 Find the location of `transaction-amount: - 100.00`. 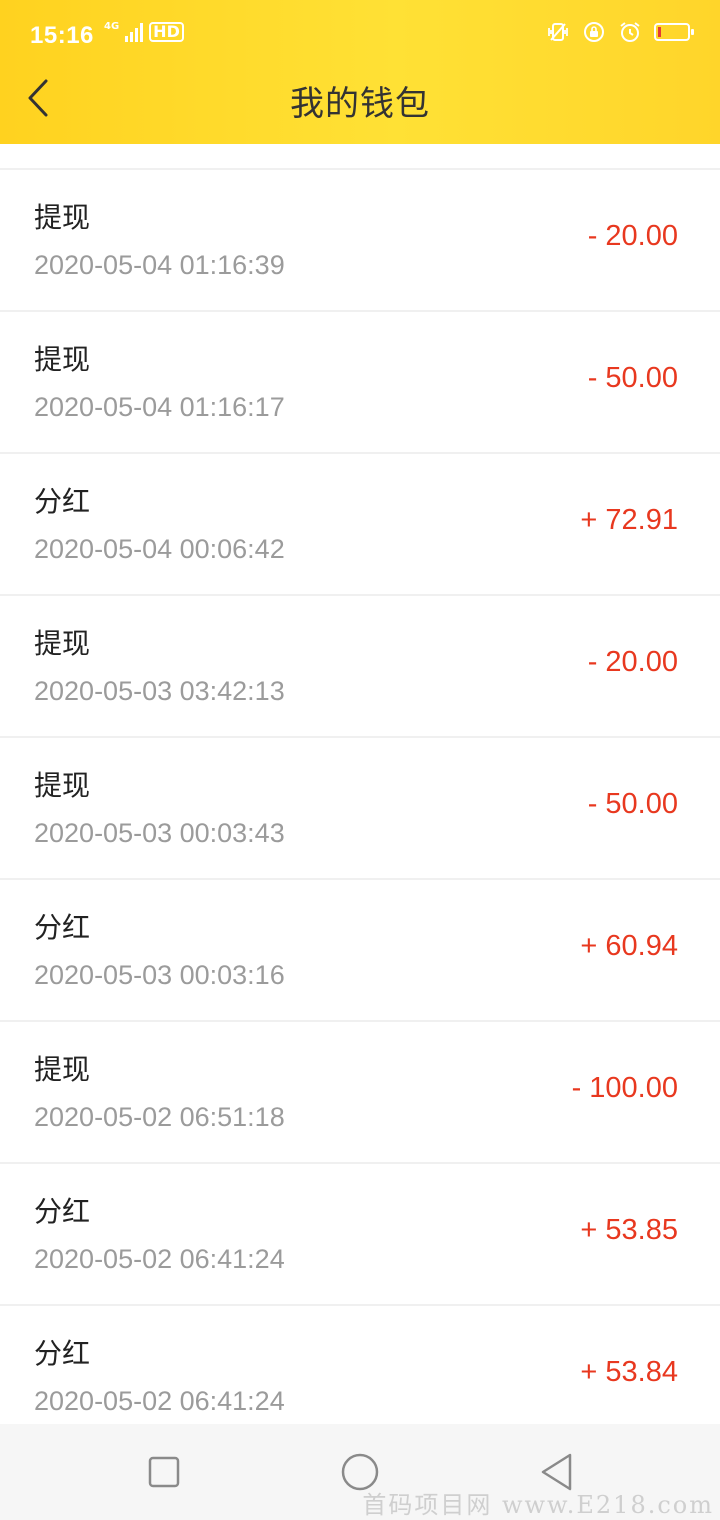

transaction-amount: - 100.00 is located at coordinates (624, 1088).